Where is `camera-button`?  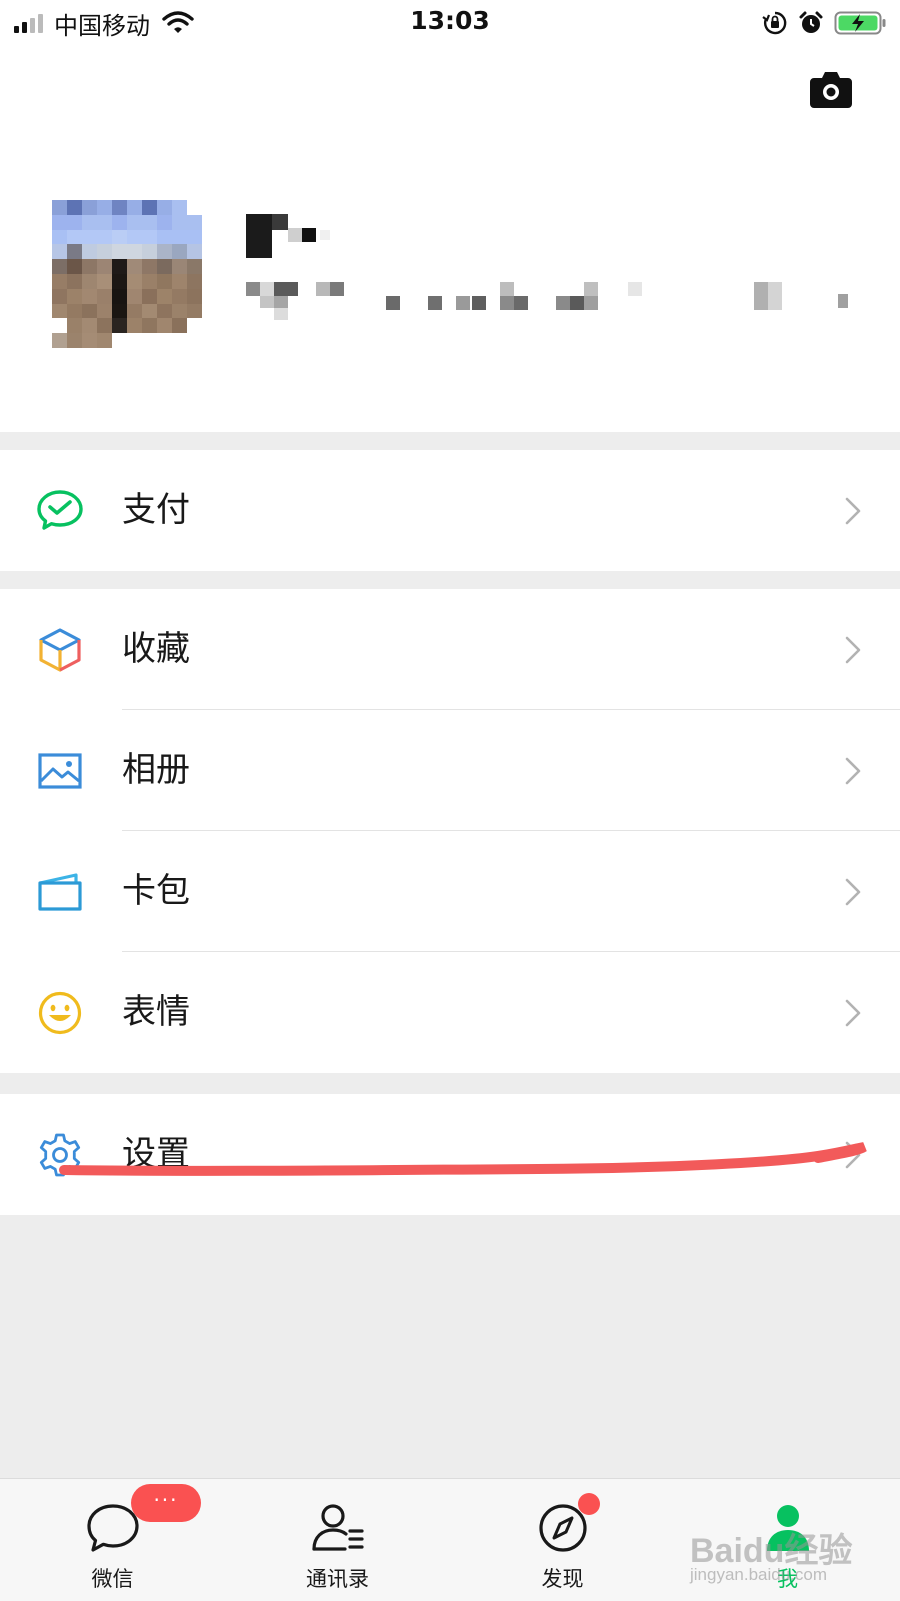
camera-button is located at coordinates (831, 90).